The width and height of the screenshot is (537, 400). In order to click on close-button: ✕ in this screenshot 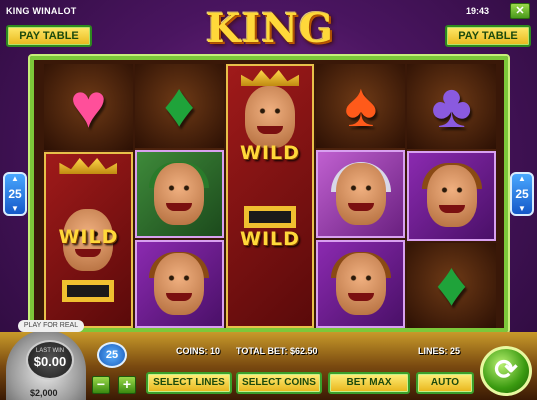, I will do `click(520, 11)`.